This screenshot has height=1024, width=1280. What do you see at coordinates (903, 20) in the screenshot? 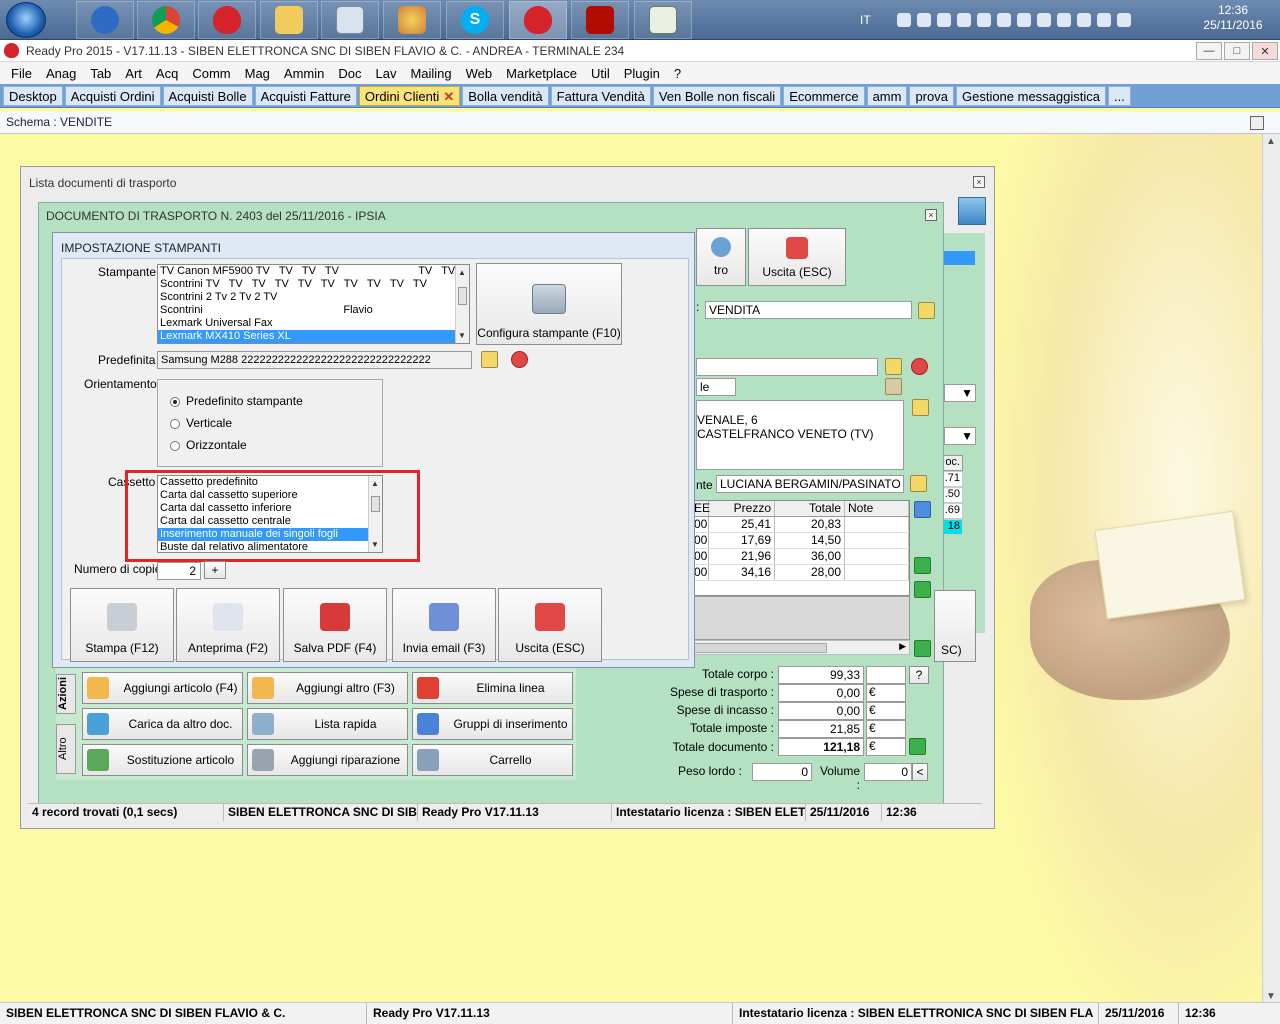
I see `printer-tray-icon` at bounding box center [903, 20].